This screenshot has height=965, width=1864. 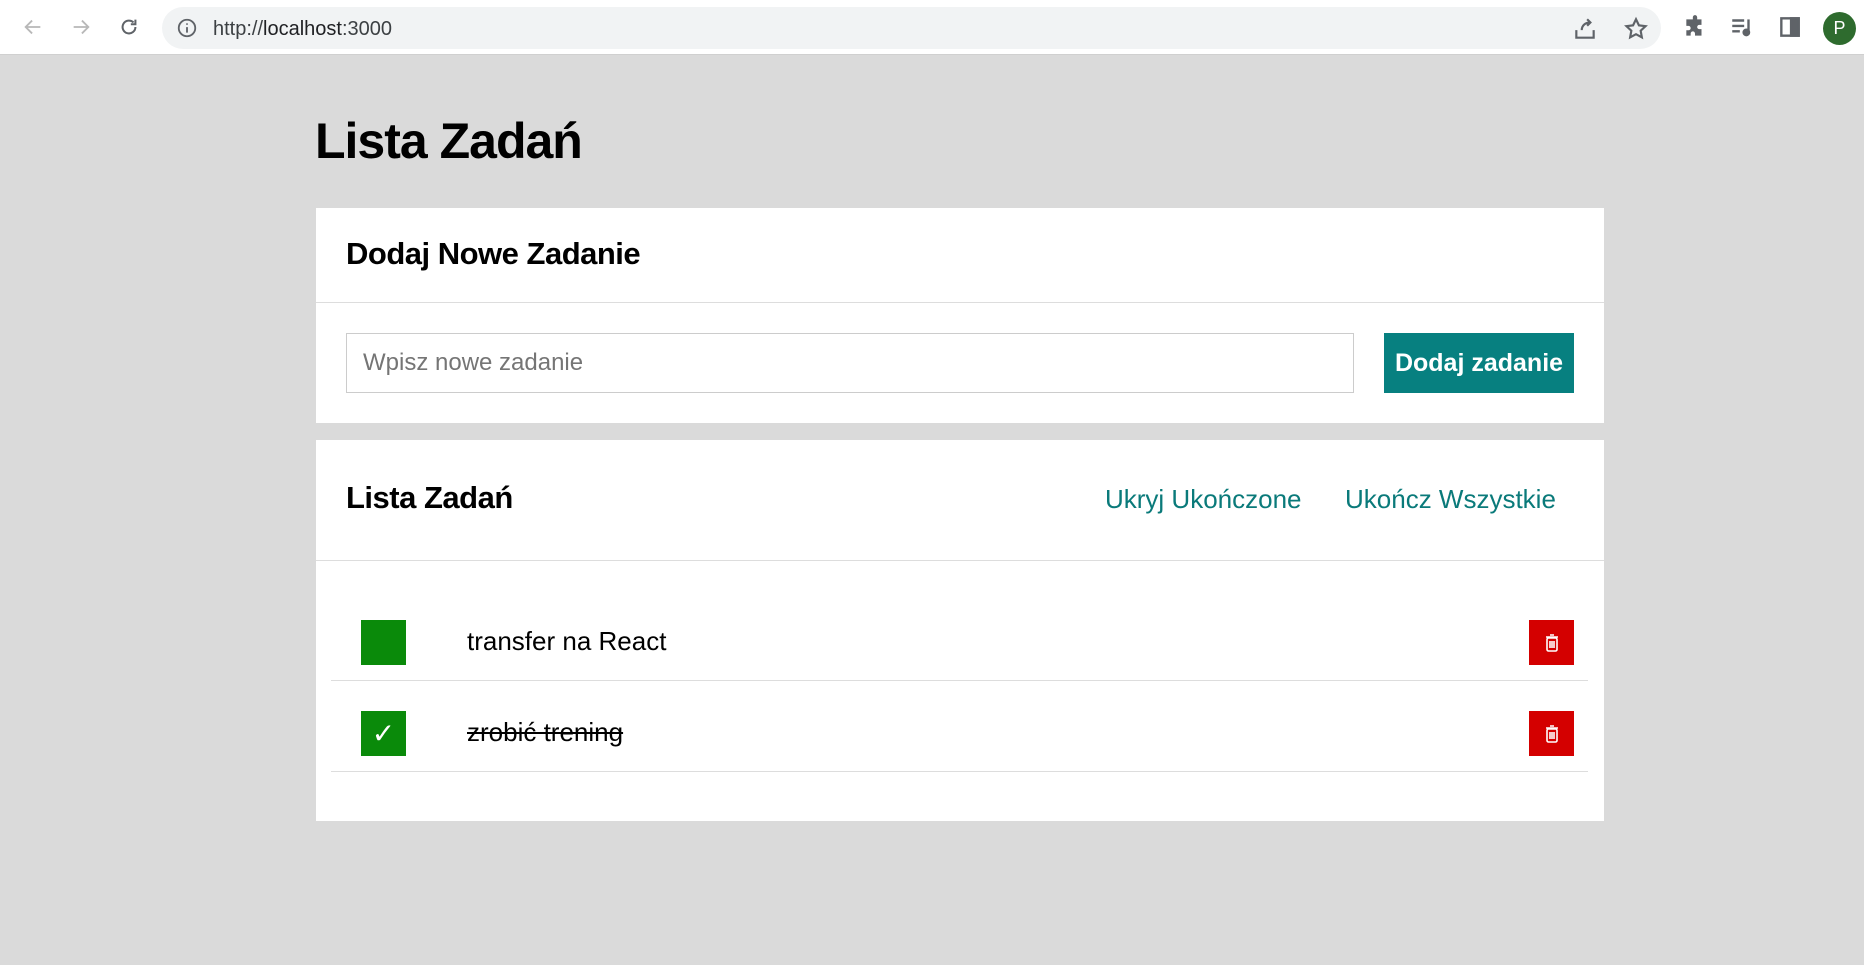 I want to click on info-icon, so click(x=187, y=28).